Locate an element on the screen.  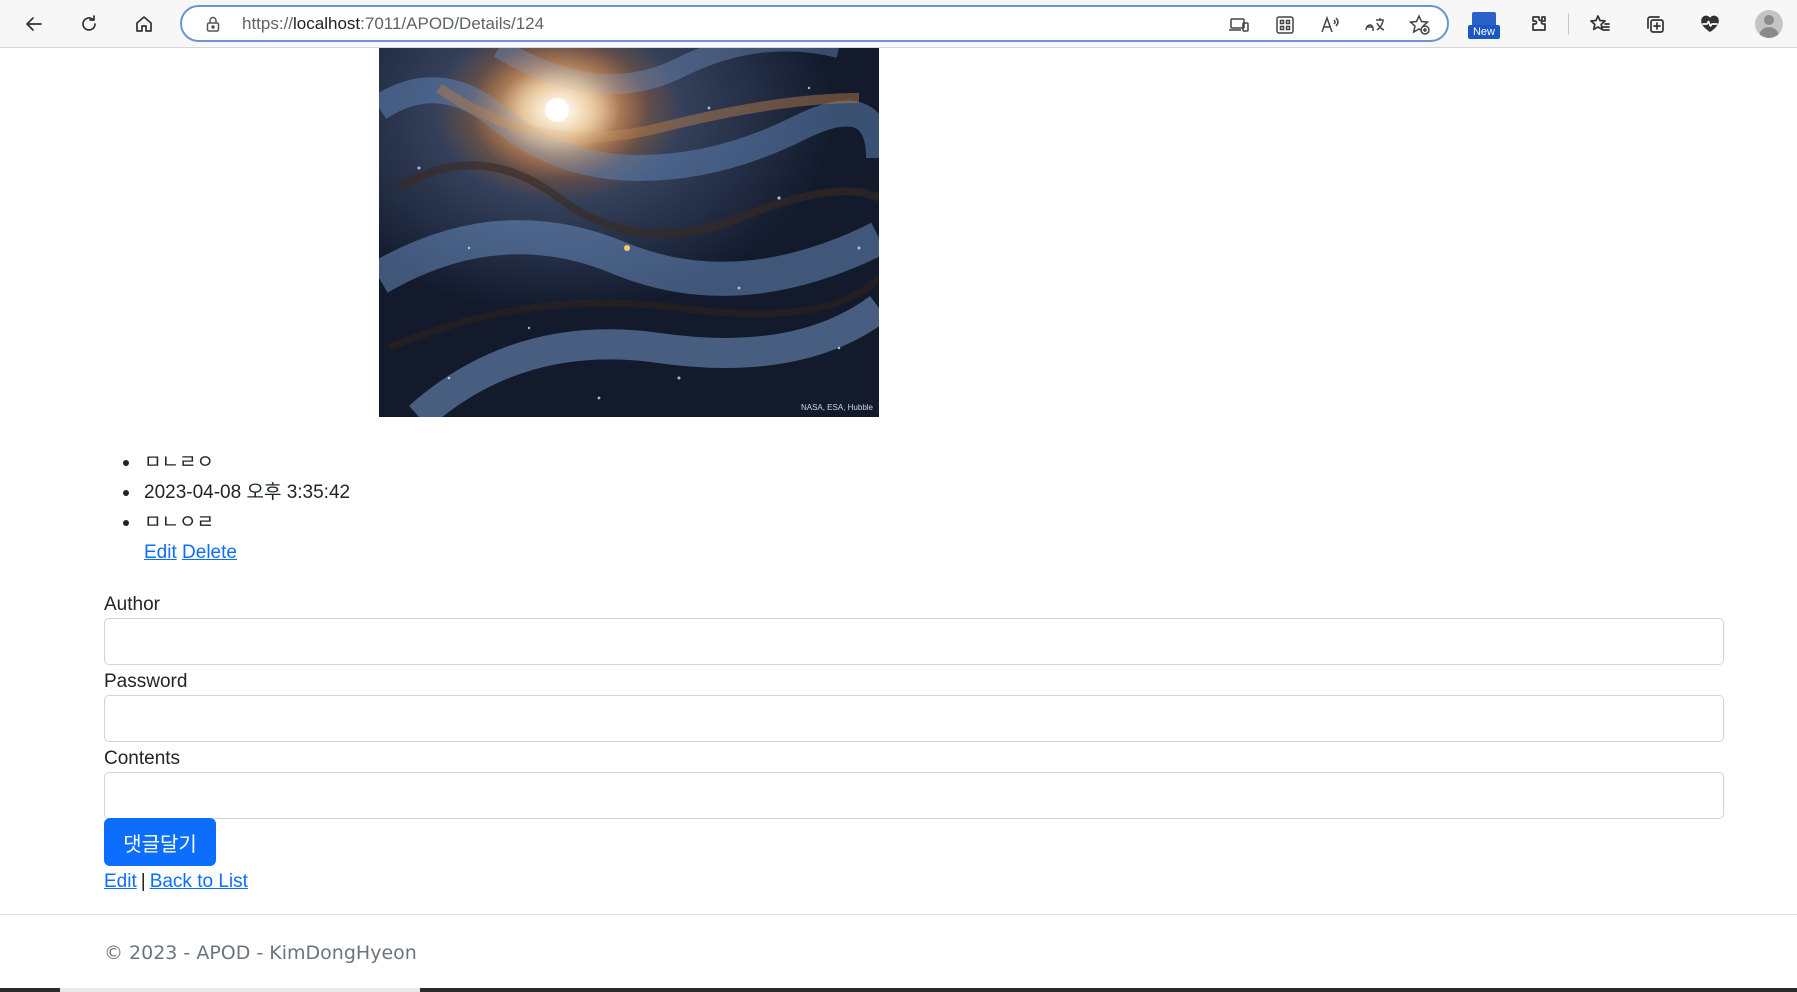
contents-group: Contents is located at coordinates (914, 782).